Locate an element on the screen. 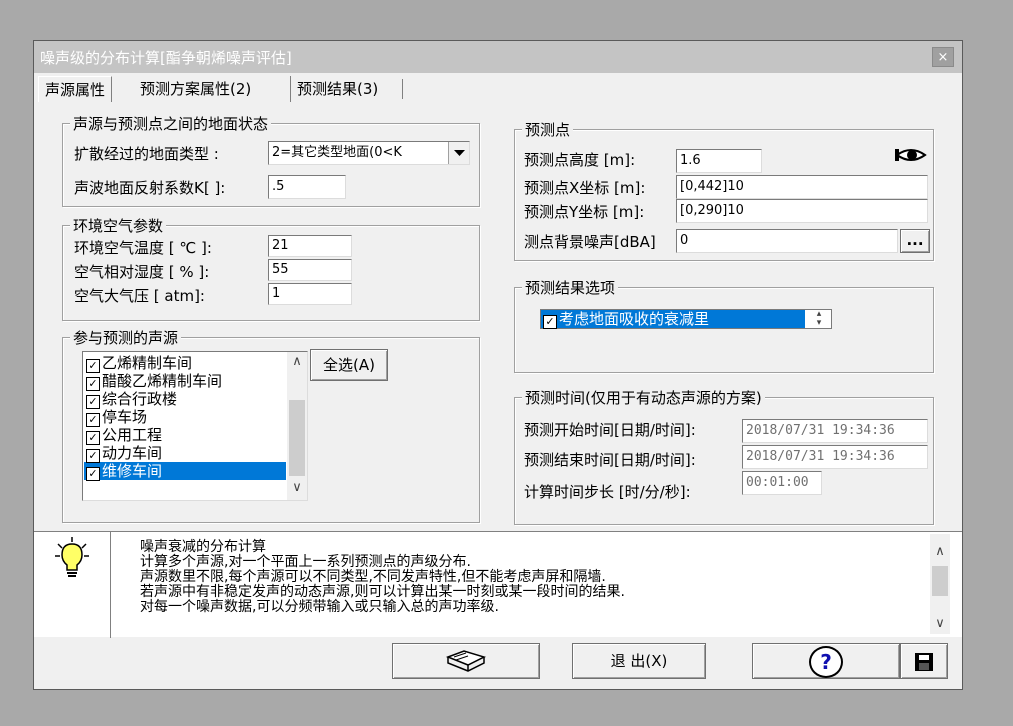 The image size is (1013, 726). sources-group-title: 参与预测的声源 is located at coordinates (126, 337).